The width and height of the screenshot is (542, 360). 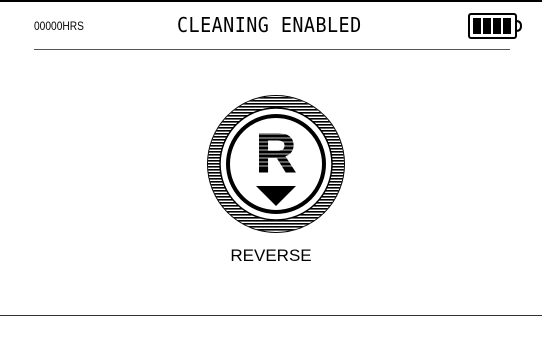 I want to click on reverse-mode-icon: R, so click(x=276, y=164).